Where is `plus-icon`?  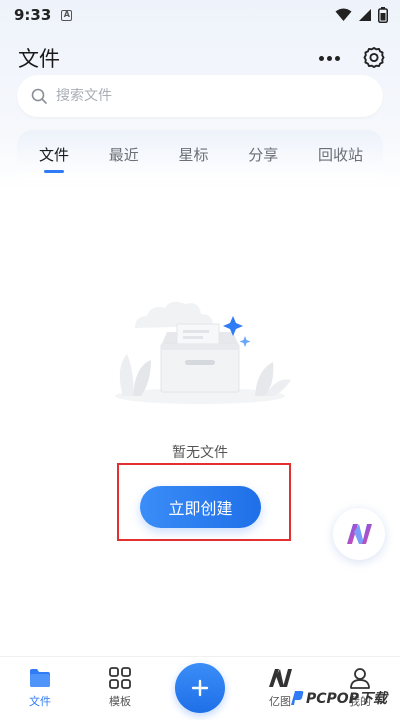 plus-icon is located at coordinates (200, 688).